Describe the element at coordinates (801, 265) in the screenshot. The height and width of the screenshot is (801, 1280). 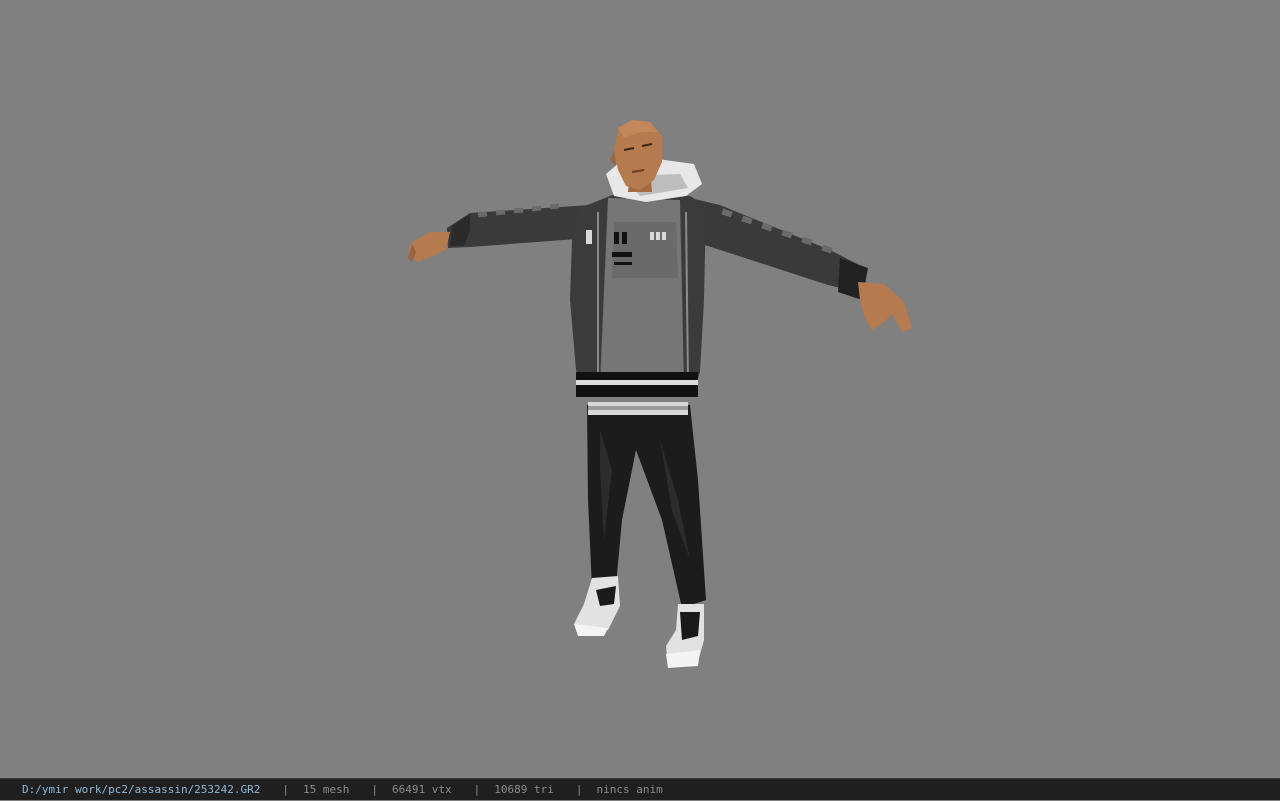
I see `right-arm` at that location.